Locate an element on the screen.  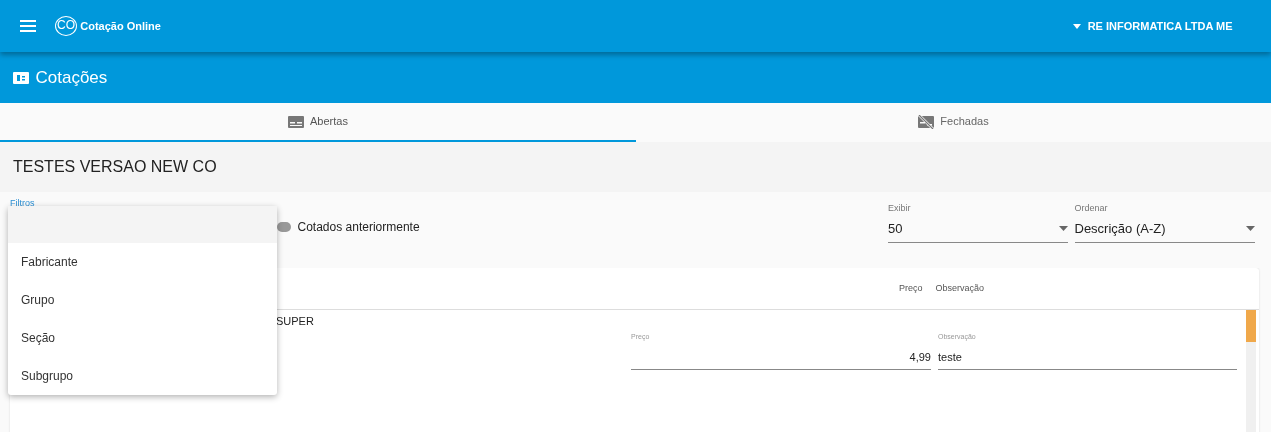
scrollbar is located at coordinates (1250, 371).